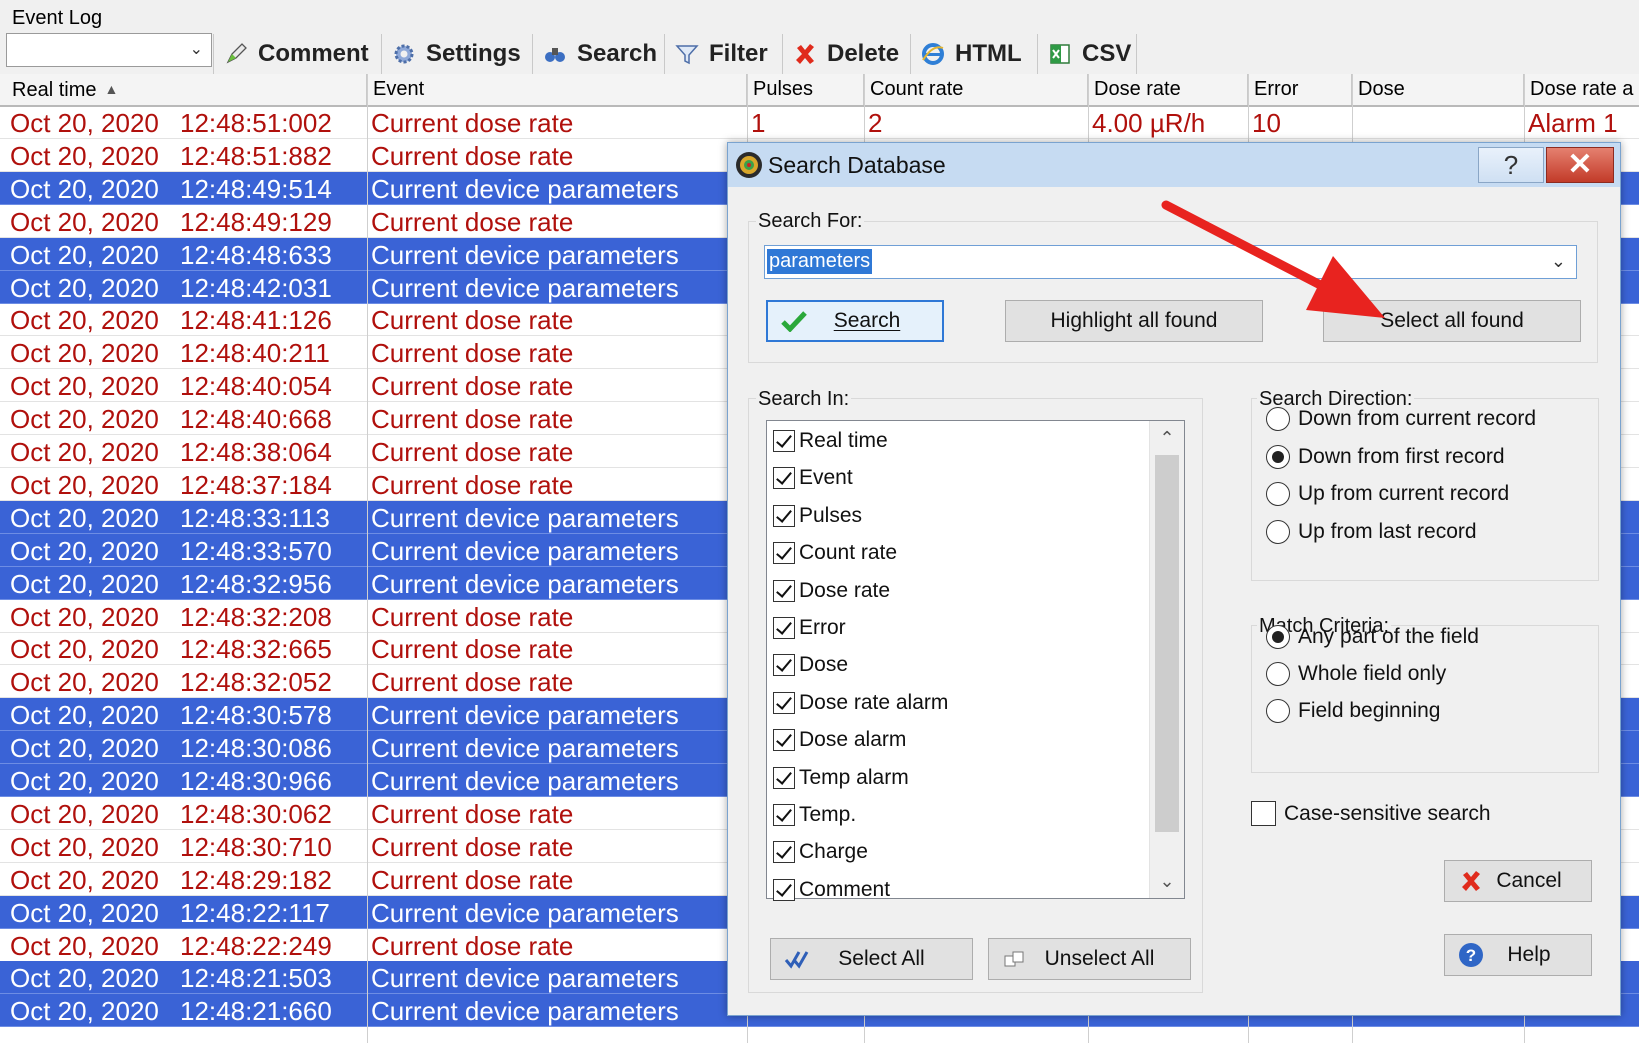  Describe the element at coordinates (1581, 89) in the screenshot. I see `column-header-dose-rate-alarm: Dose rate a` at that location.